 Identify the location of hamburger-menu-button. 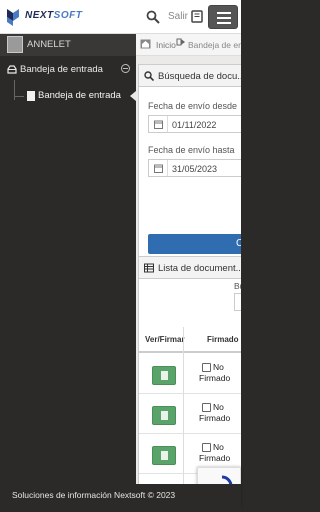
(223, 17).